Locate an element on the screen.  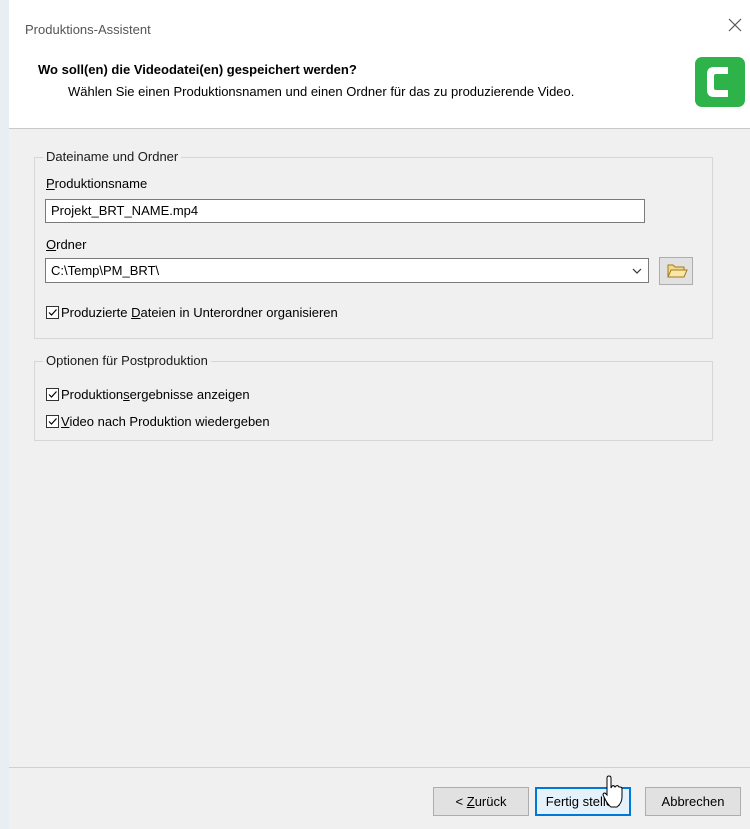
folder-combobox: C:\Temp\PM_BRT\ is located at coordinates (347, 270).